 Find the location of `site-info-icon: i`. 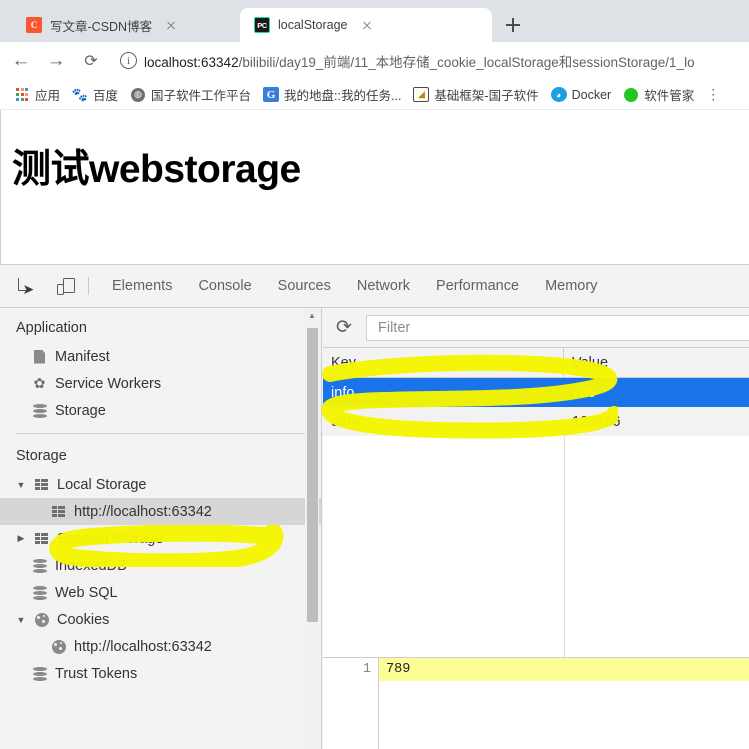

site-info-icon: i is located at coordinates (128, 60).